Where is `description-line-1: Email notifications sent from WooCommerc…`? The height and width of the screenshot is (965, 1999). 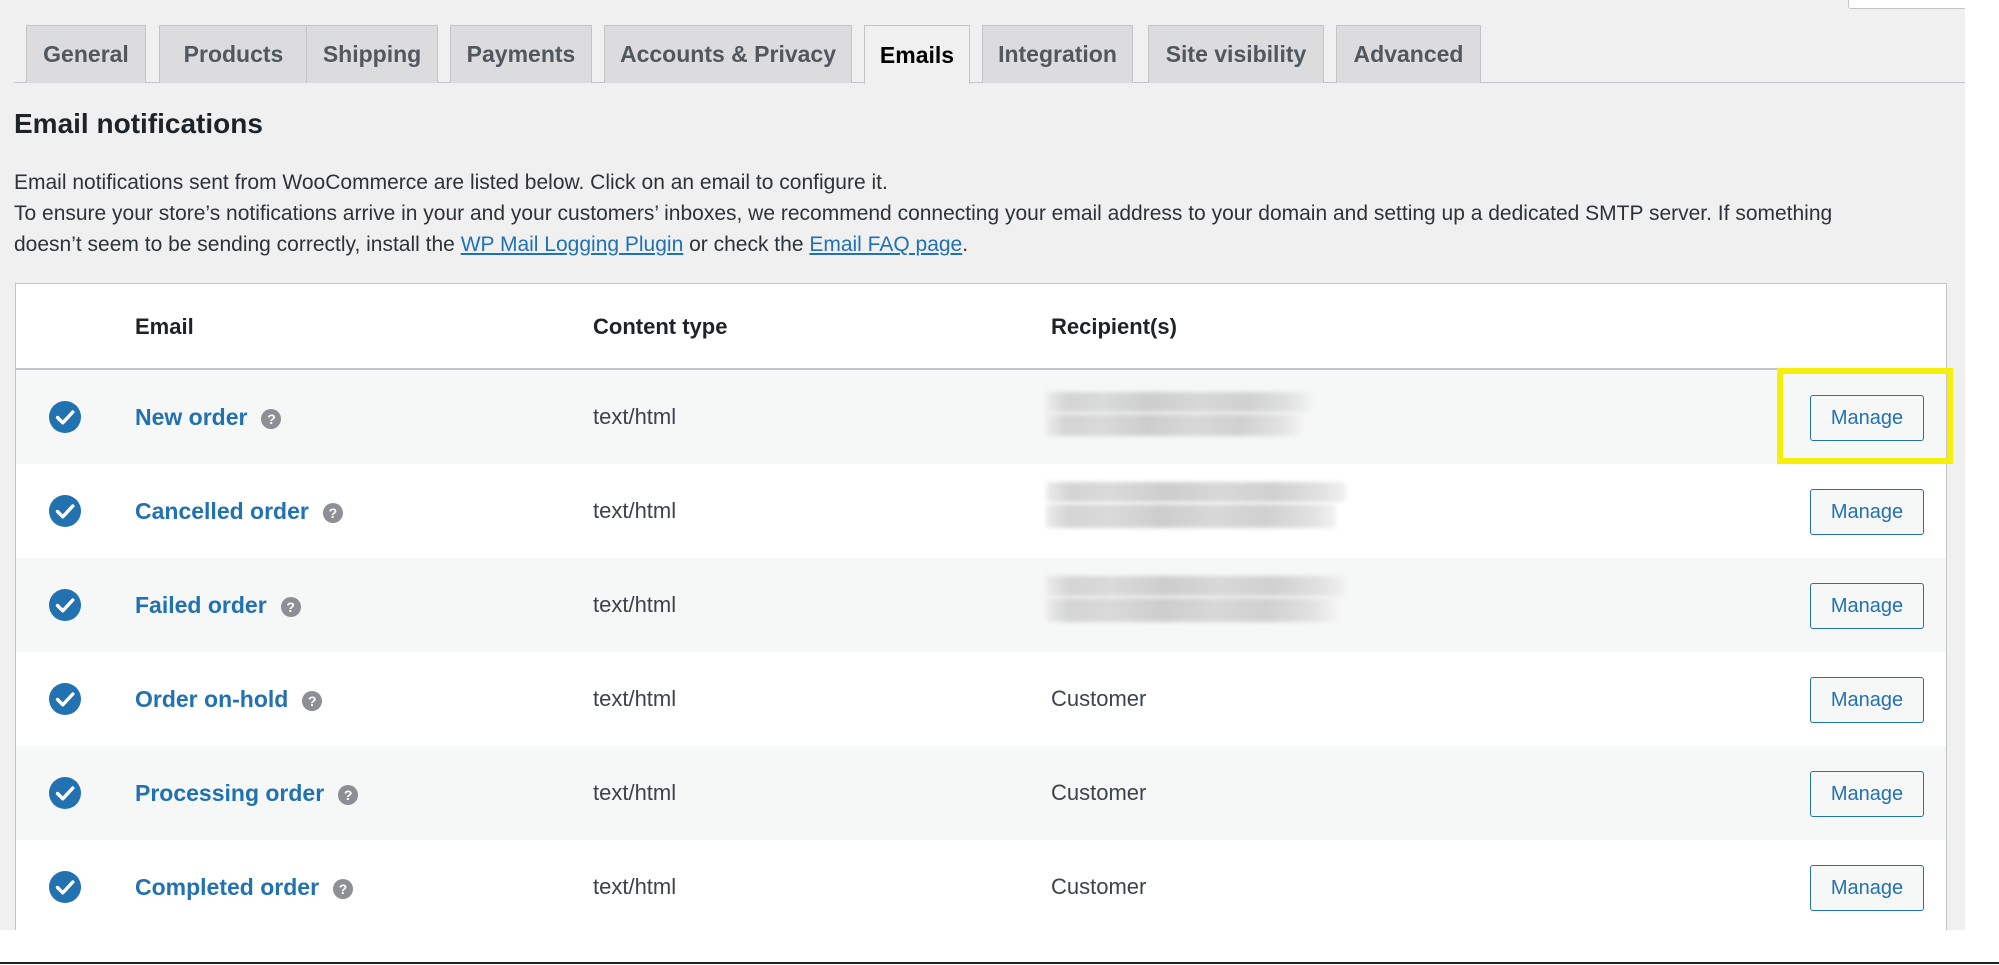
description-line-1: Email notifications sent from WooCommerc… is located at coordinates (451, 182).